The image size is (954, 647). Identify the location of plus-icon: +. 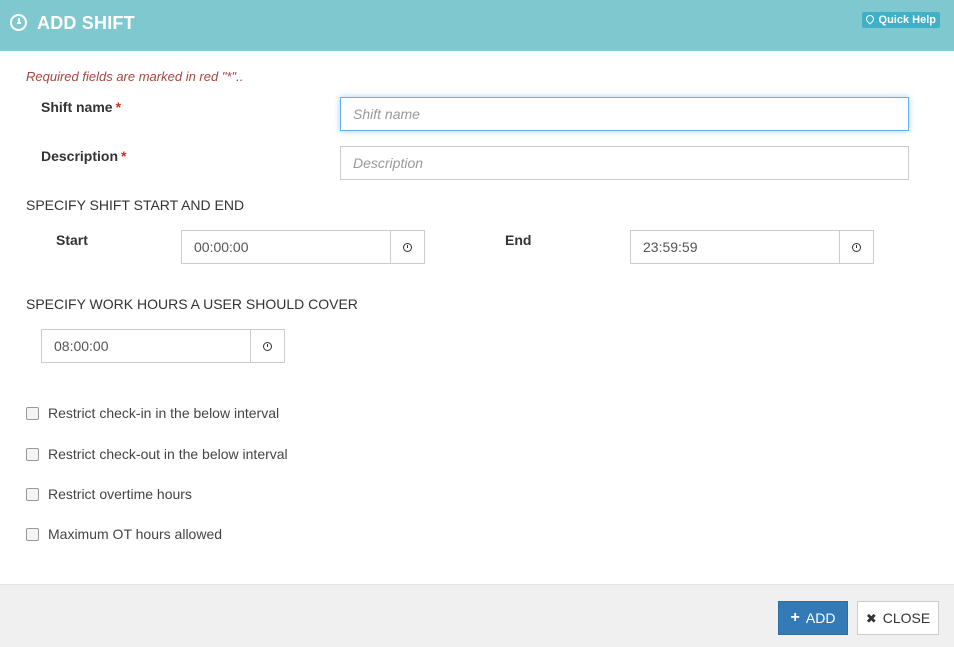
(795, 617).